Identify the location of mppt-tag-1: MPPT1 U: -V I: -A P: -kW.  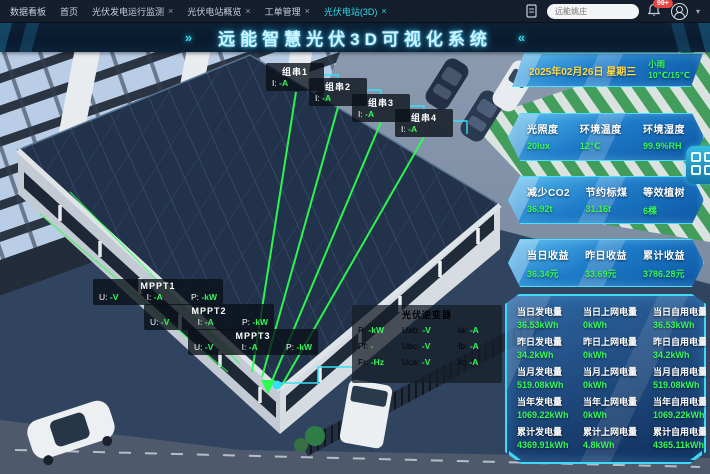
(158, 292).